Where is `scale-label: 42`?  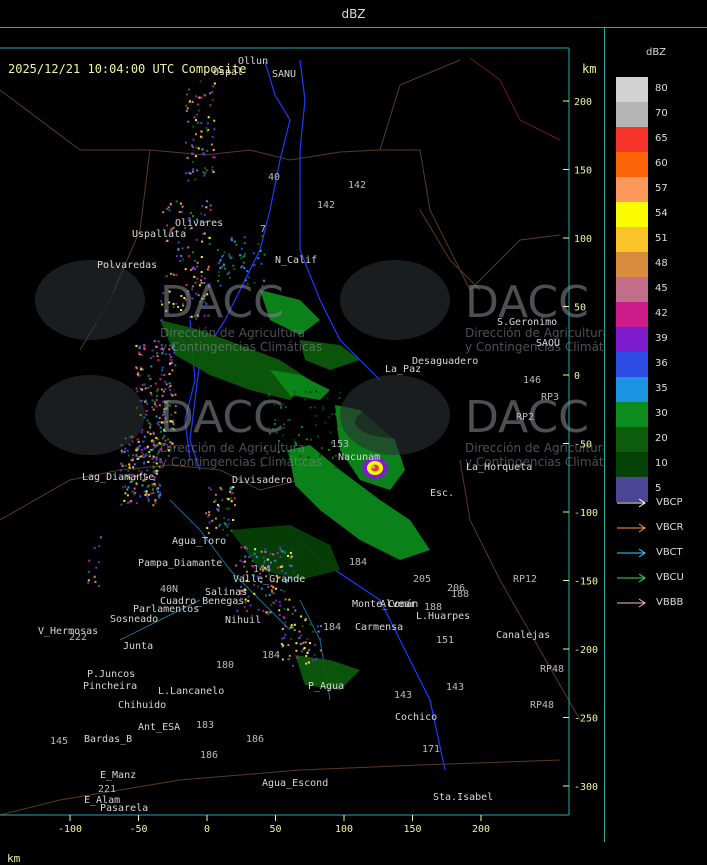
scale-label: 42 is located at coordinates (661, 313).